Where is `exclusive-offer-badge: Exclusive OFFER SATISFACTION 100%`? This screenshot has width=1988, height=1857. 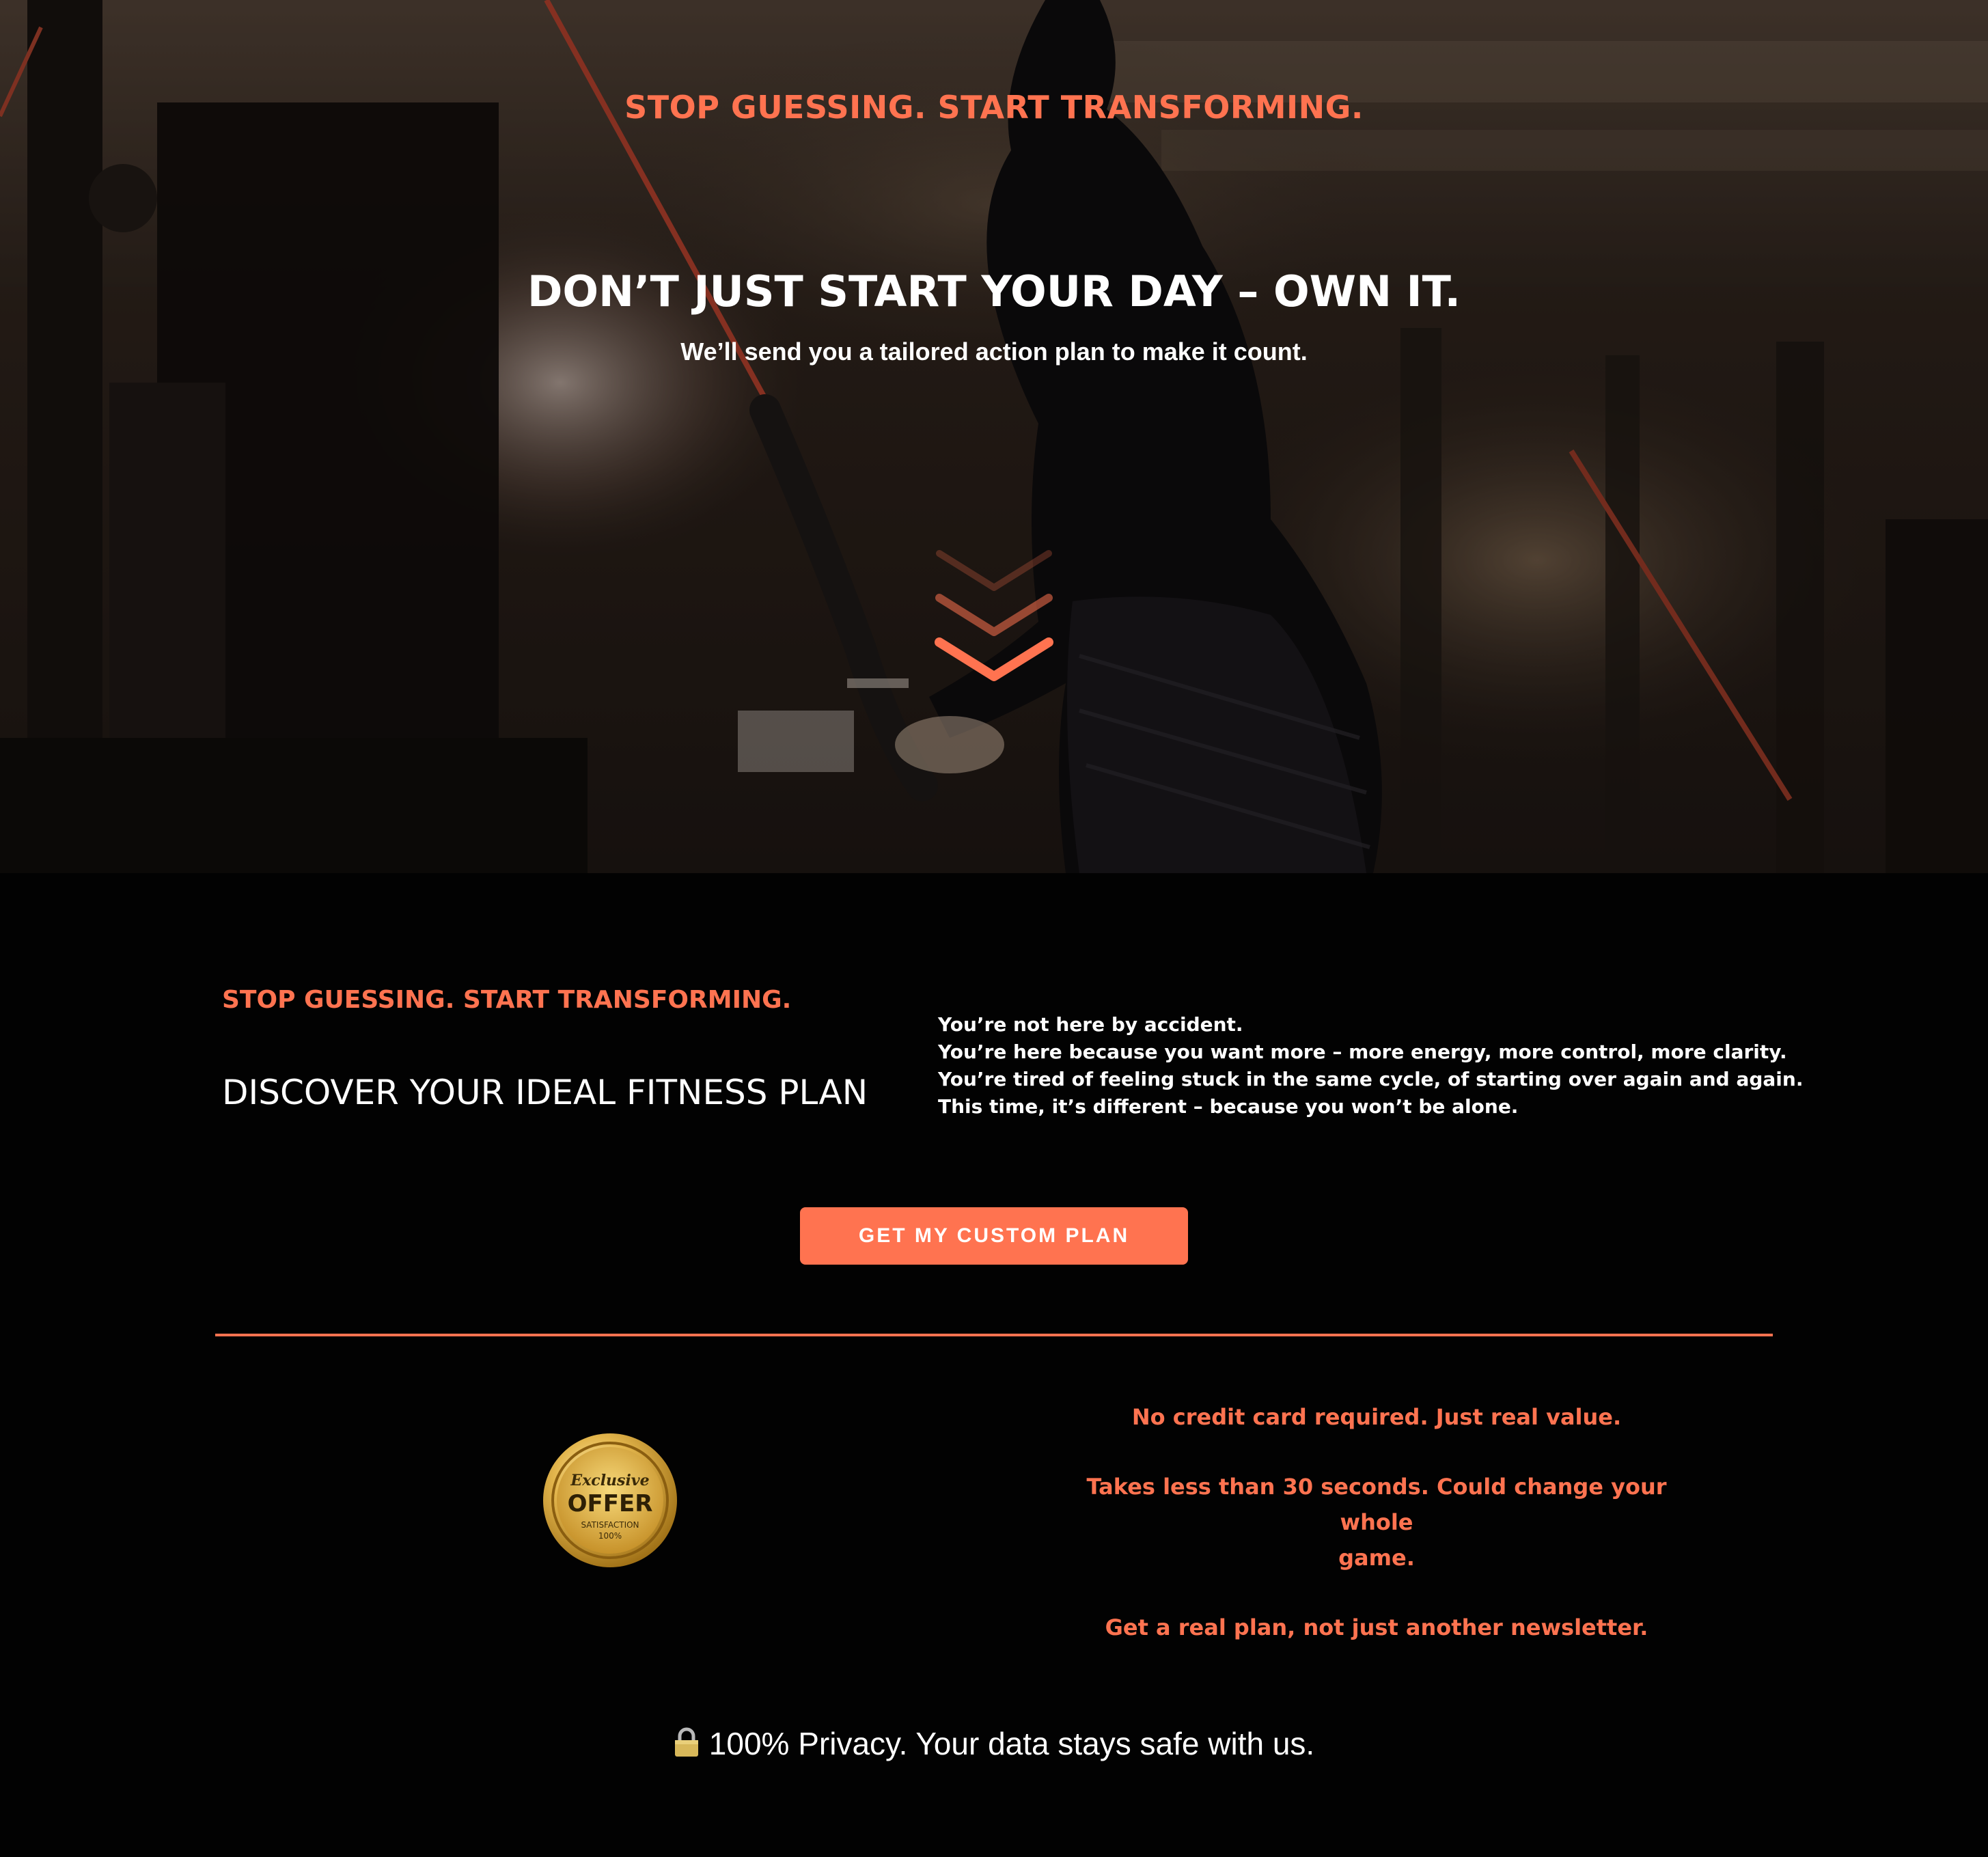 exclusive-offer-badge: Exclusive OFFER SATISFACTION 100% is located at coordinates (610, 1500).